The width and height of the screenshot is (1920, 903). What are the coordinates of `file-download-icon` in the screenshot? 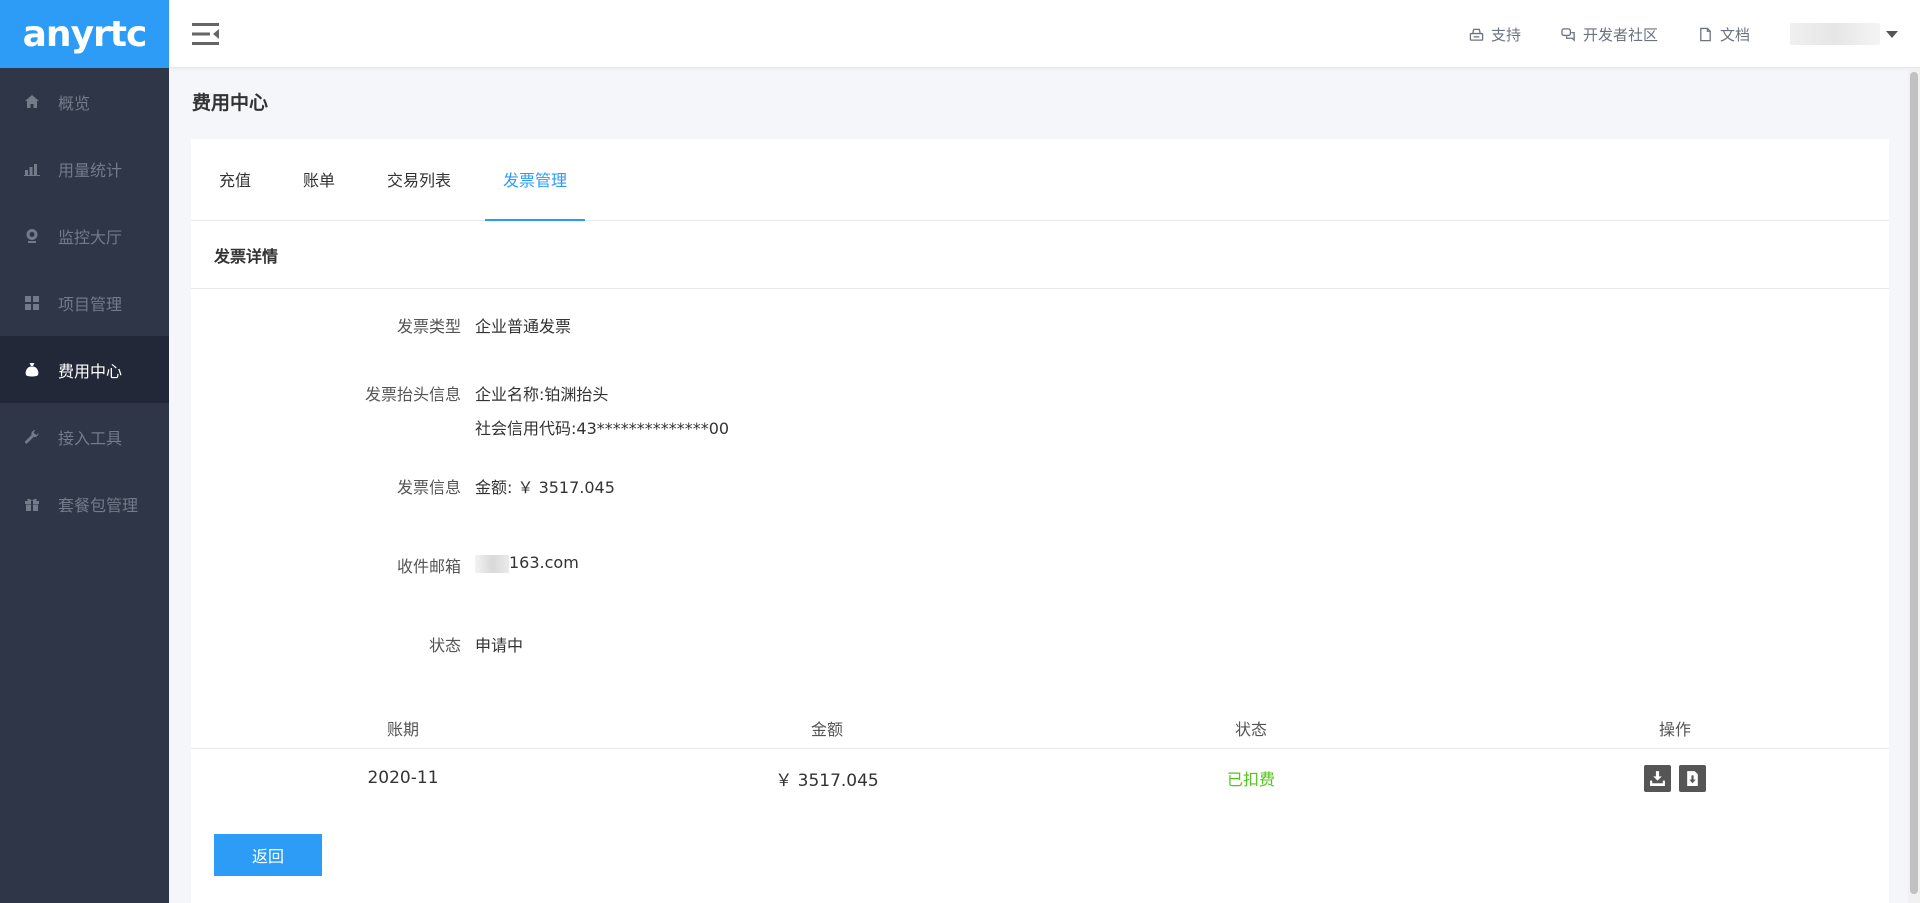 It's located at (1692, 778).